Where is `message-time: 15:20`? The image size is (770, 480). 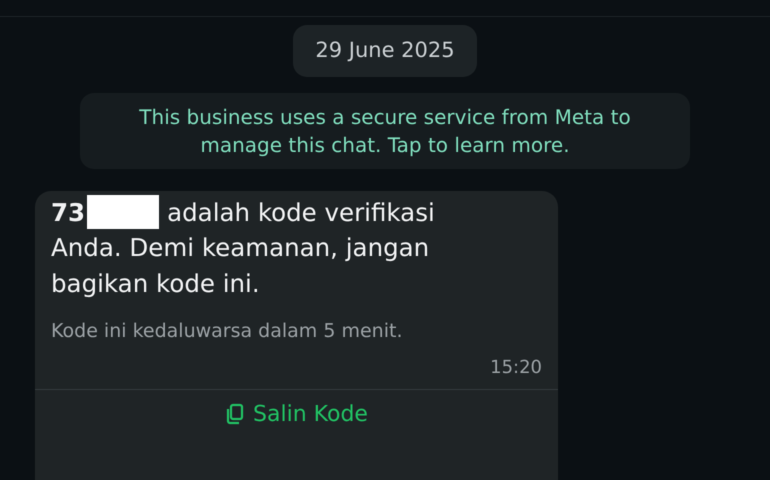 message-time: 15:20 is located at coordinates (516, 368).